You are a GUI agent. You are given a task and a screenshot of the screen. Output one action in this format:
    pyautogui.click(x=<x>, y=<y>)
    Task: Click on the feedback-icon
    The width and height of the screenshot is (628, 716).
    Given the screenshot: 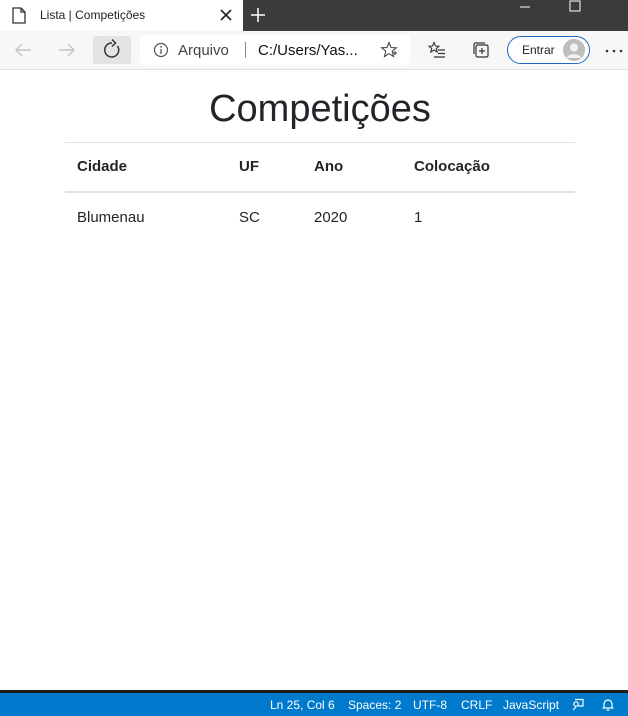 What is the action you would take?
    pyautogui.click(x=578, y=705)
    